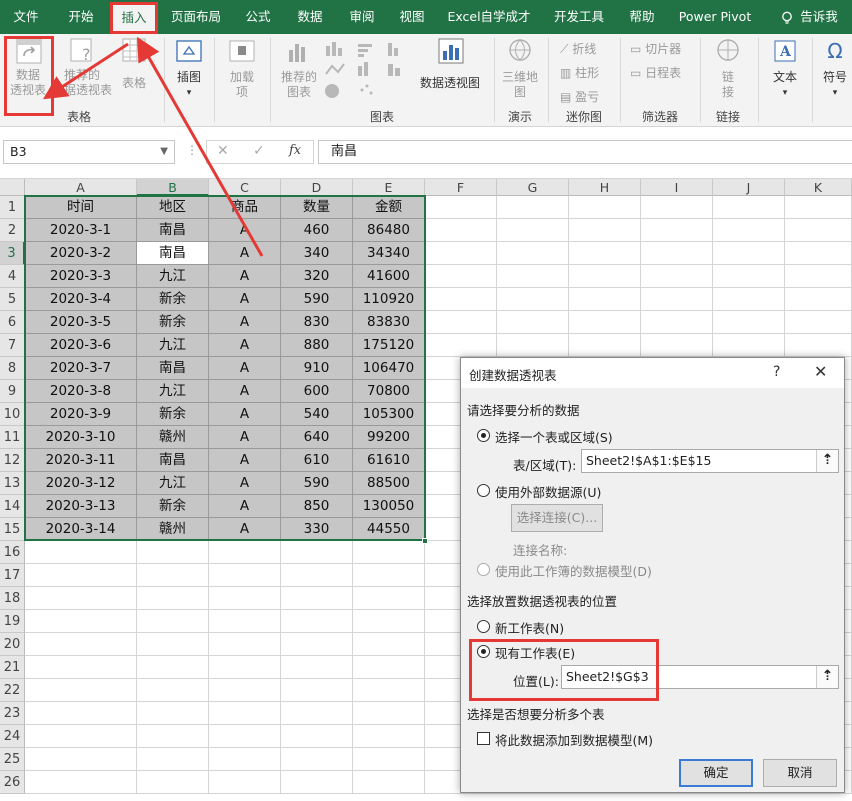 The height and width of the screenshot is (801, 852). What do you see at coordinates (389, 253) in the screenshot?
I see `cell-e3: 34340` at bounding box center [389, 253].